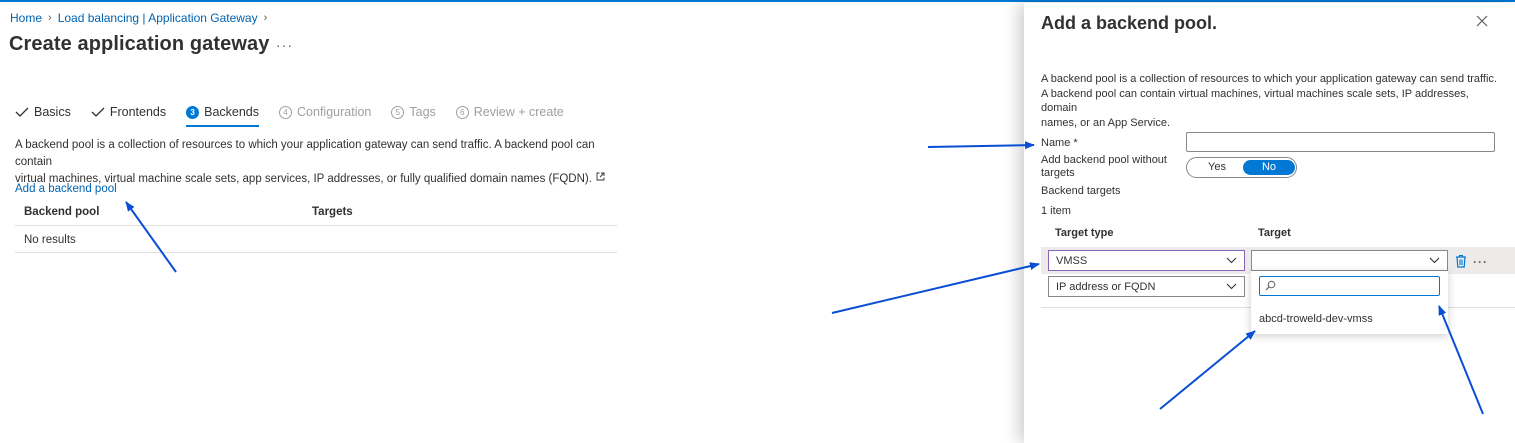 The image size is (1515, 443). What do you see at coordinates (66, 189) in the screenshot?
I see `add-backend-pool-link: Add a backend pool` at bounding box center [66, 189].